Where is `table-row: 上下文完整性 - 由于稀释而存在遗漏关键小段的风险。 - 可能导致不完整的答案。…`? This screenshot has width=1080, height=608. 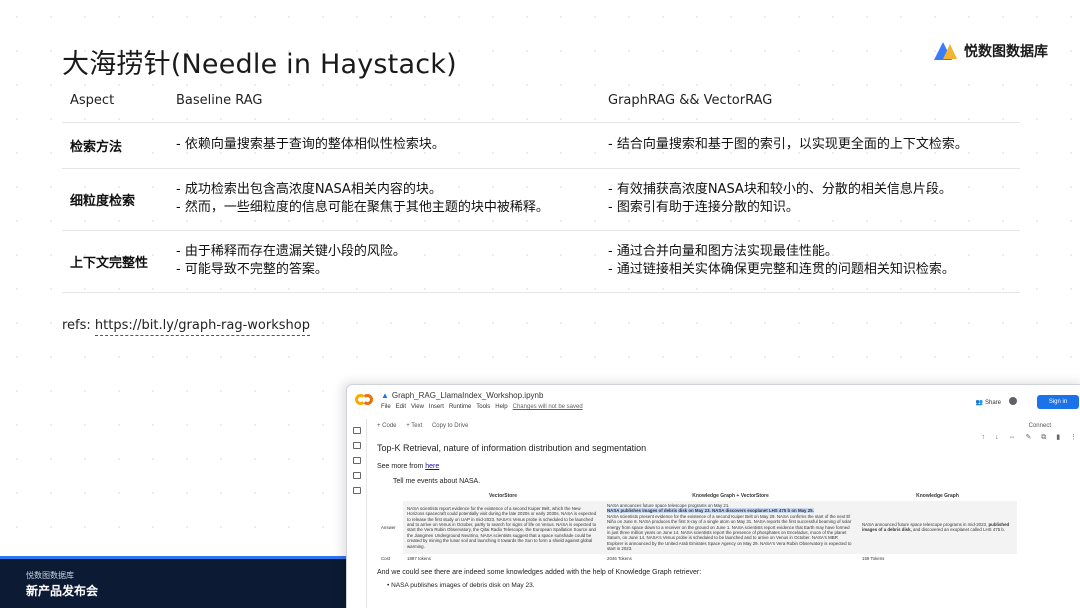 table-row: 上下文完整性 - 由于稀释而存在遗漏关键小段的风险。 - 可能导致不完整的答案。… is located at coordinates (541, 261).